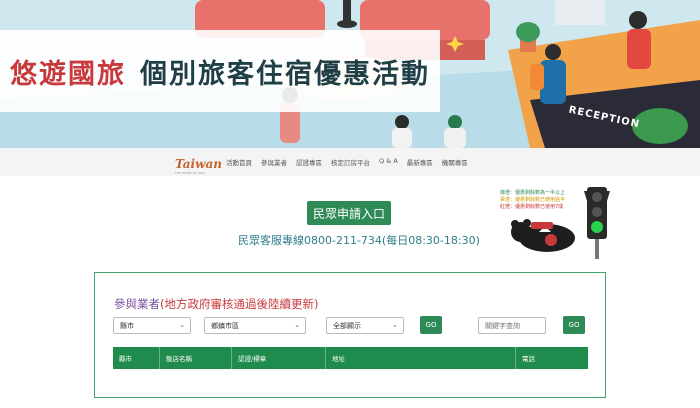  Describe the element at coordinates (533, 193) in the screenshot. I see `legend-green: 綠燈：優惠剩餘數為一半以上` at that location.